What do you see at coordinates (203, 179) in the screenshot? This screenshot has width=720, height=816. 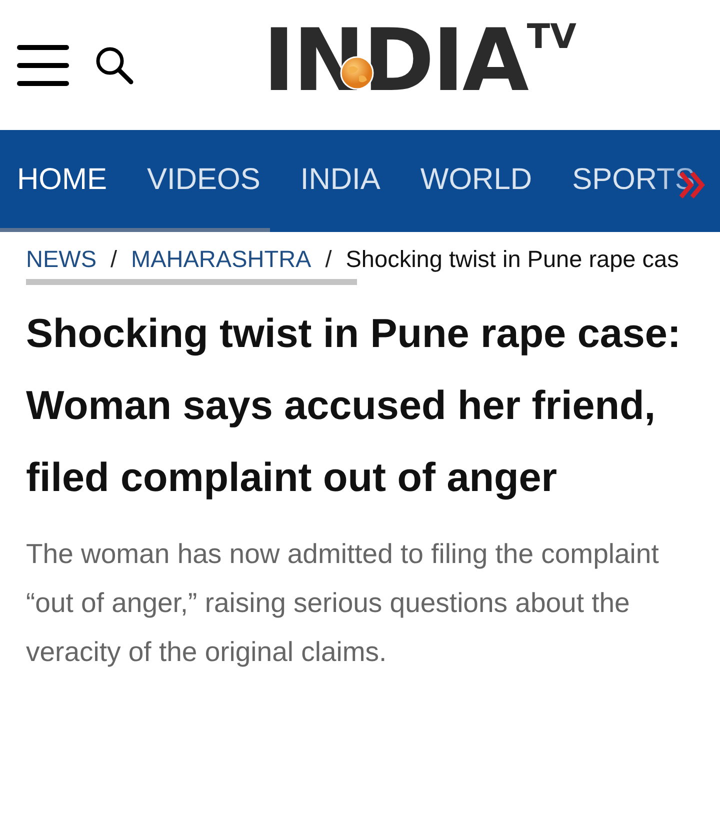 I see `nav-tab: VIDEOS` at bounding box center [203, 179].